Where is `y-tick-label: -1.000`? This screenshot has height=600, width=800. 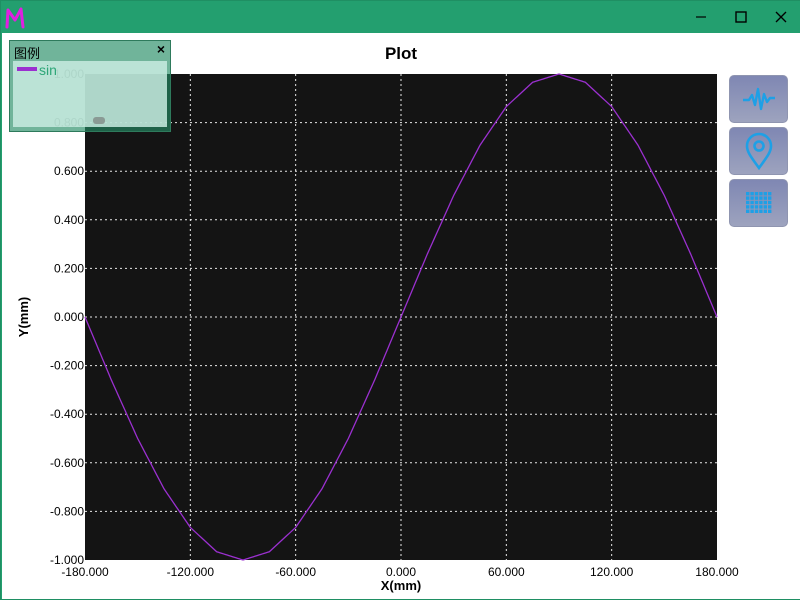
y-tick-label: -1.000 is located at coordinates (67, 560).